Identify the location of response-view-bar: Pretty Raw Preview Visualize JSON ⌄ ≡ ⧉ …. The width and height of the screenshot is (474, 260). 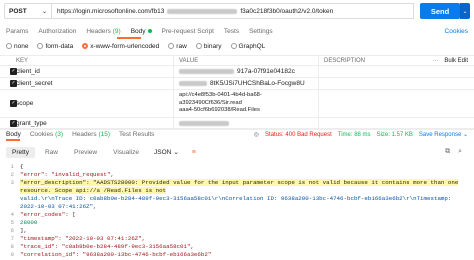
(237, 152).